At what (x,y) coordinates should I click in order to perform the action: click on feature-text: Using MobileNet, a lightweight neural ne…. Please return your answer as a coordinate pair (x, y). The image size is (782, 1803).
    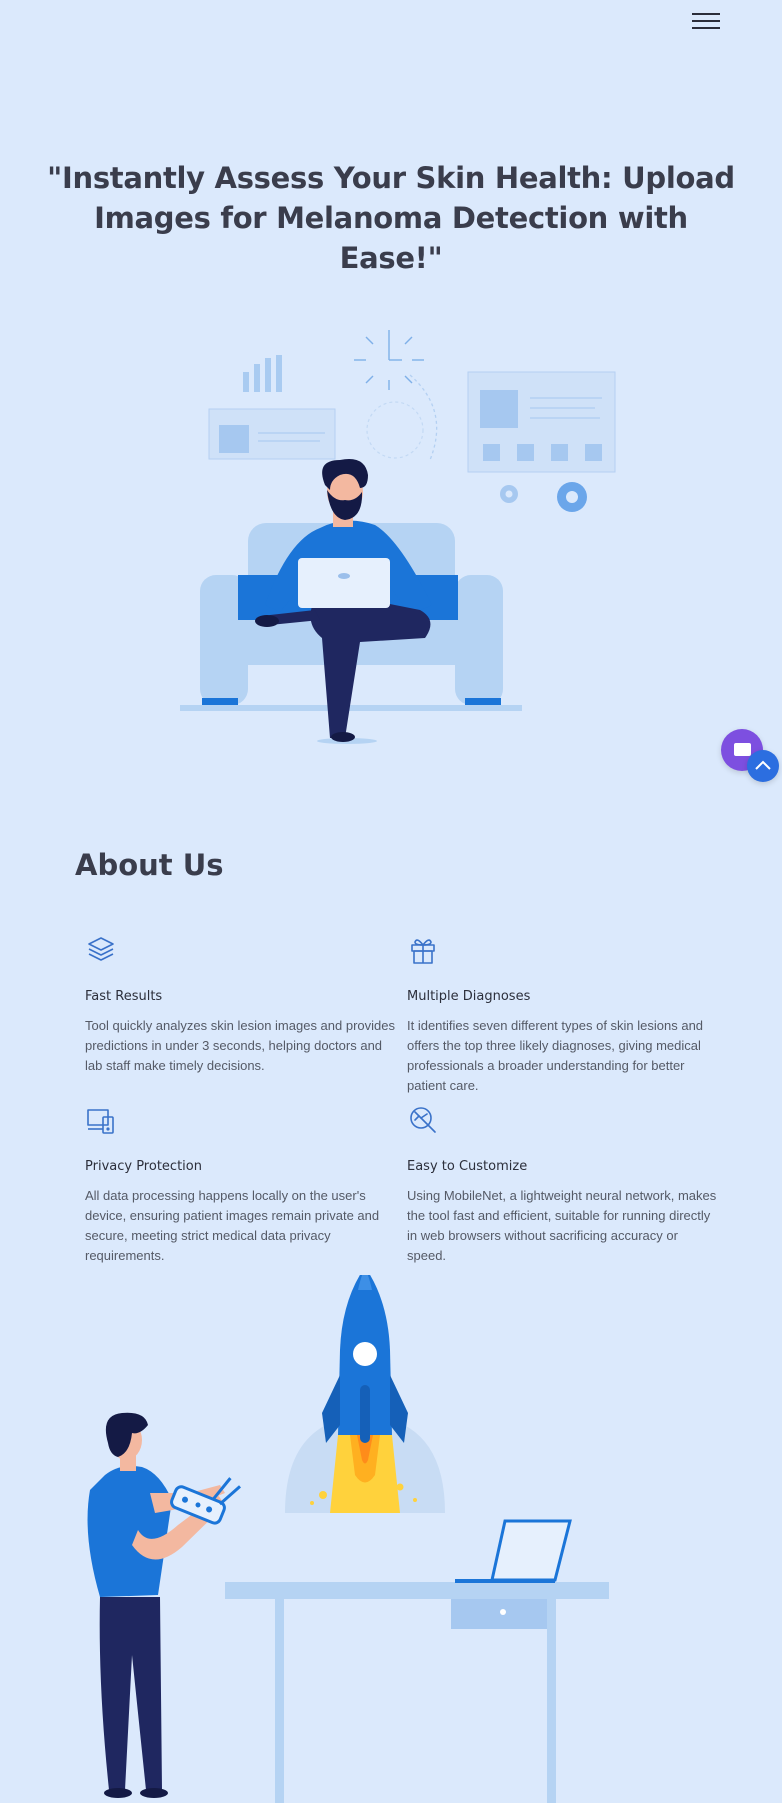
    Looking at the image, I should click on (562, 1225).